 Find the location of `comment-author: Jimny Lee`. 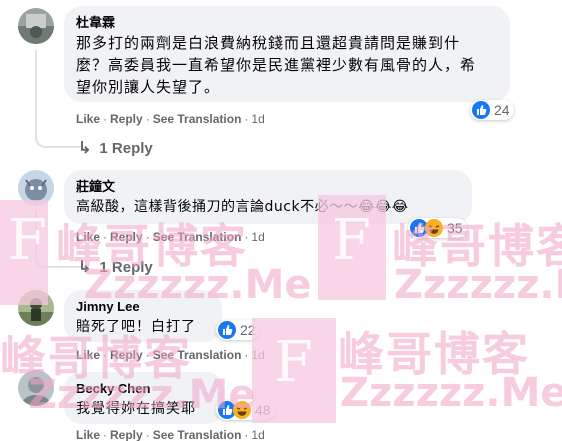

comment-author: Jimny Lee is located at coordinates (143, 307).